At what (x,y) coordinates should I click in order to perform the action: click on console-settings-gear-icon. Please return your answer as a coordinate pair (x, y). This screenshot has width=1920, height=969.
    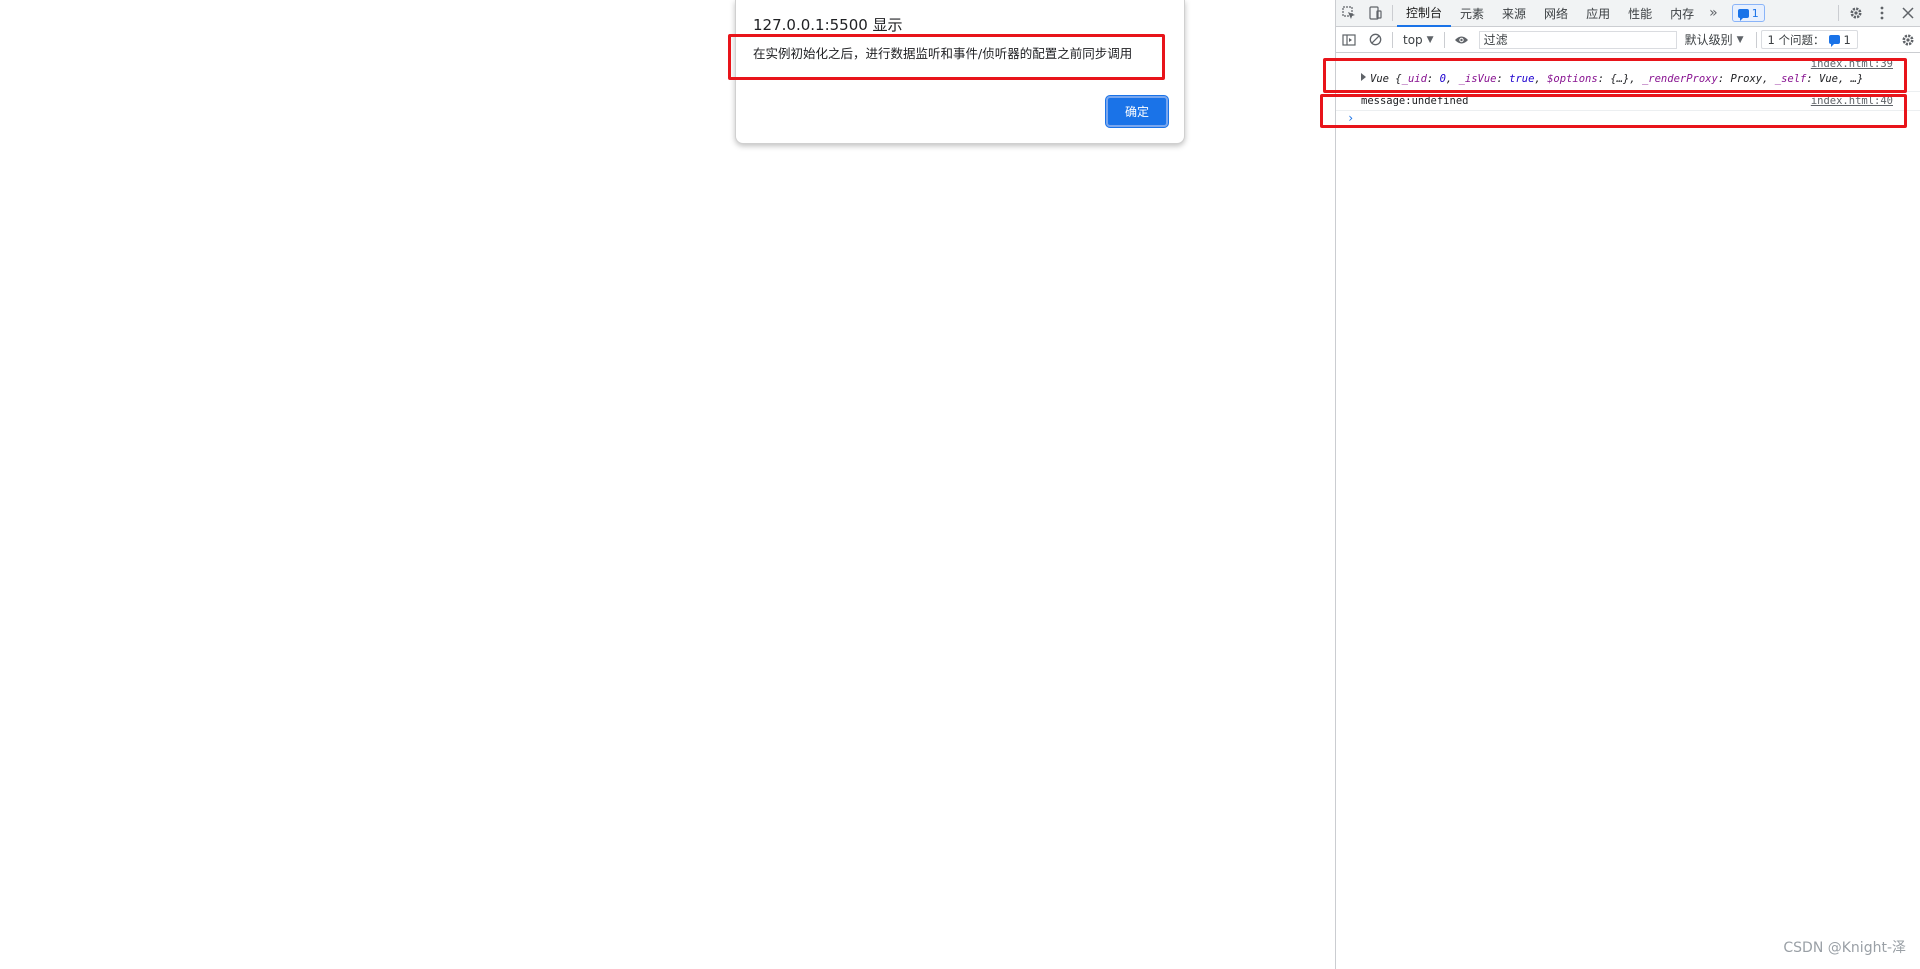
    Looking at the image, I should click on (1907, 40).